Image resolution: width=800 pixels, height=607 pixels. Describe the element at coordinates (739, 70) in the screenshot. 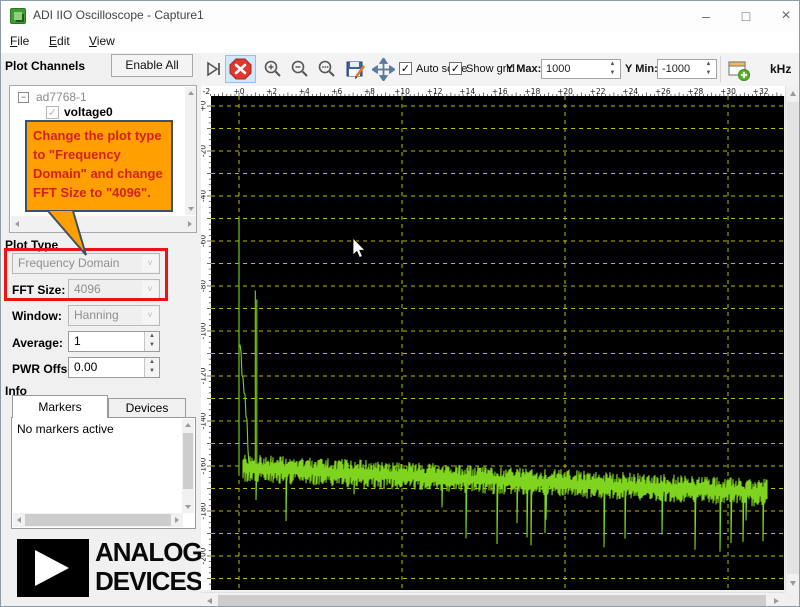

I see `new-plot-icon` at that location.